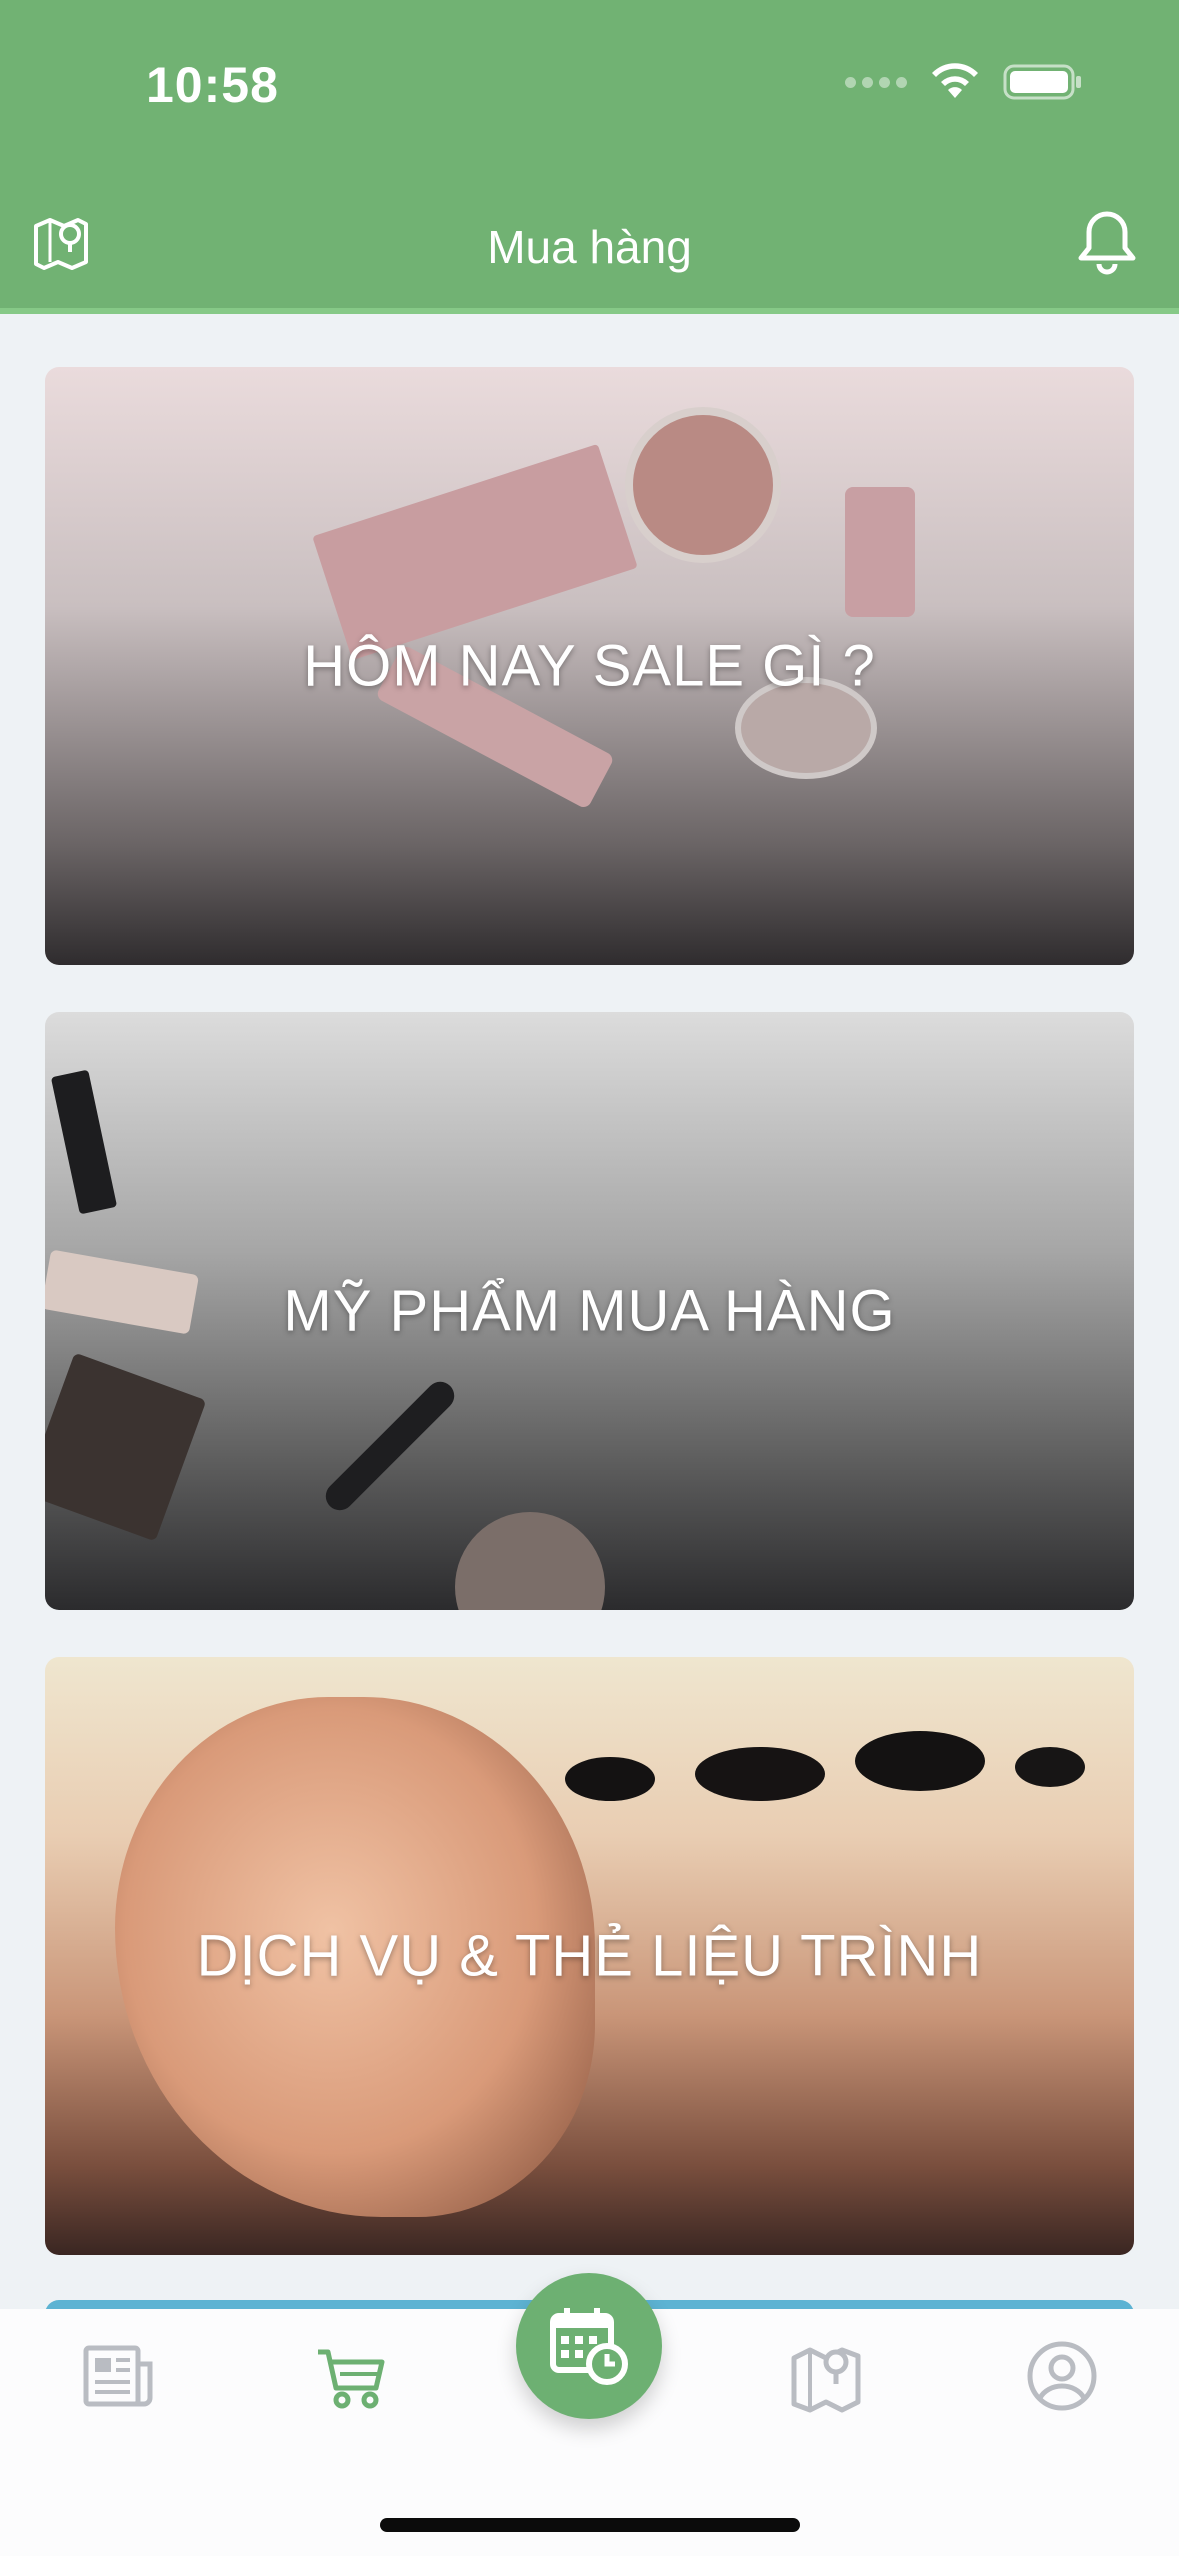  I want to click on card-label: DỊCH VỤ & THẺ LIỆU TRÌNH, so click(589, 1956).